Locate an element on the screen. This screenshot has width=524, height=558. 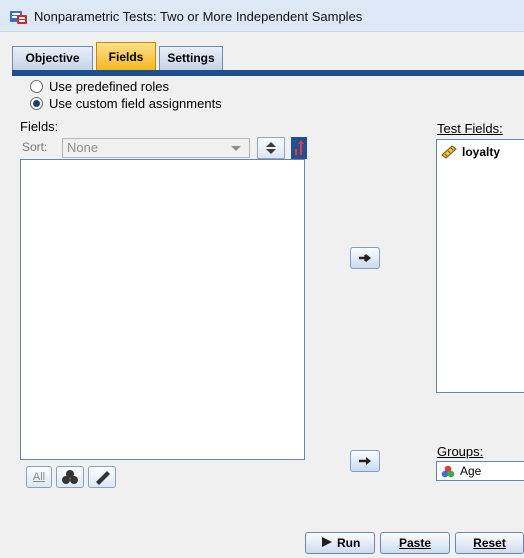
run-label: Run is located at coordinates (349, 543).